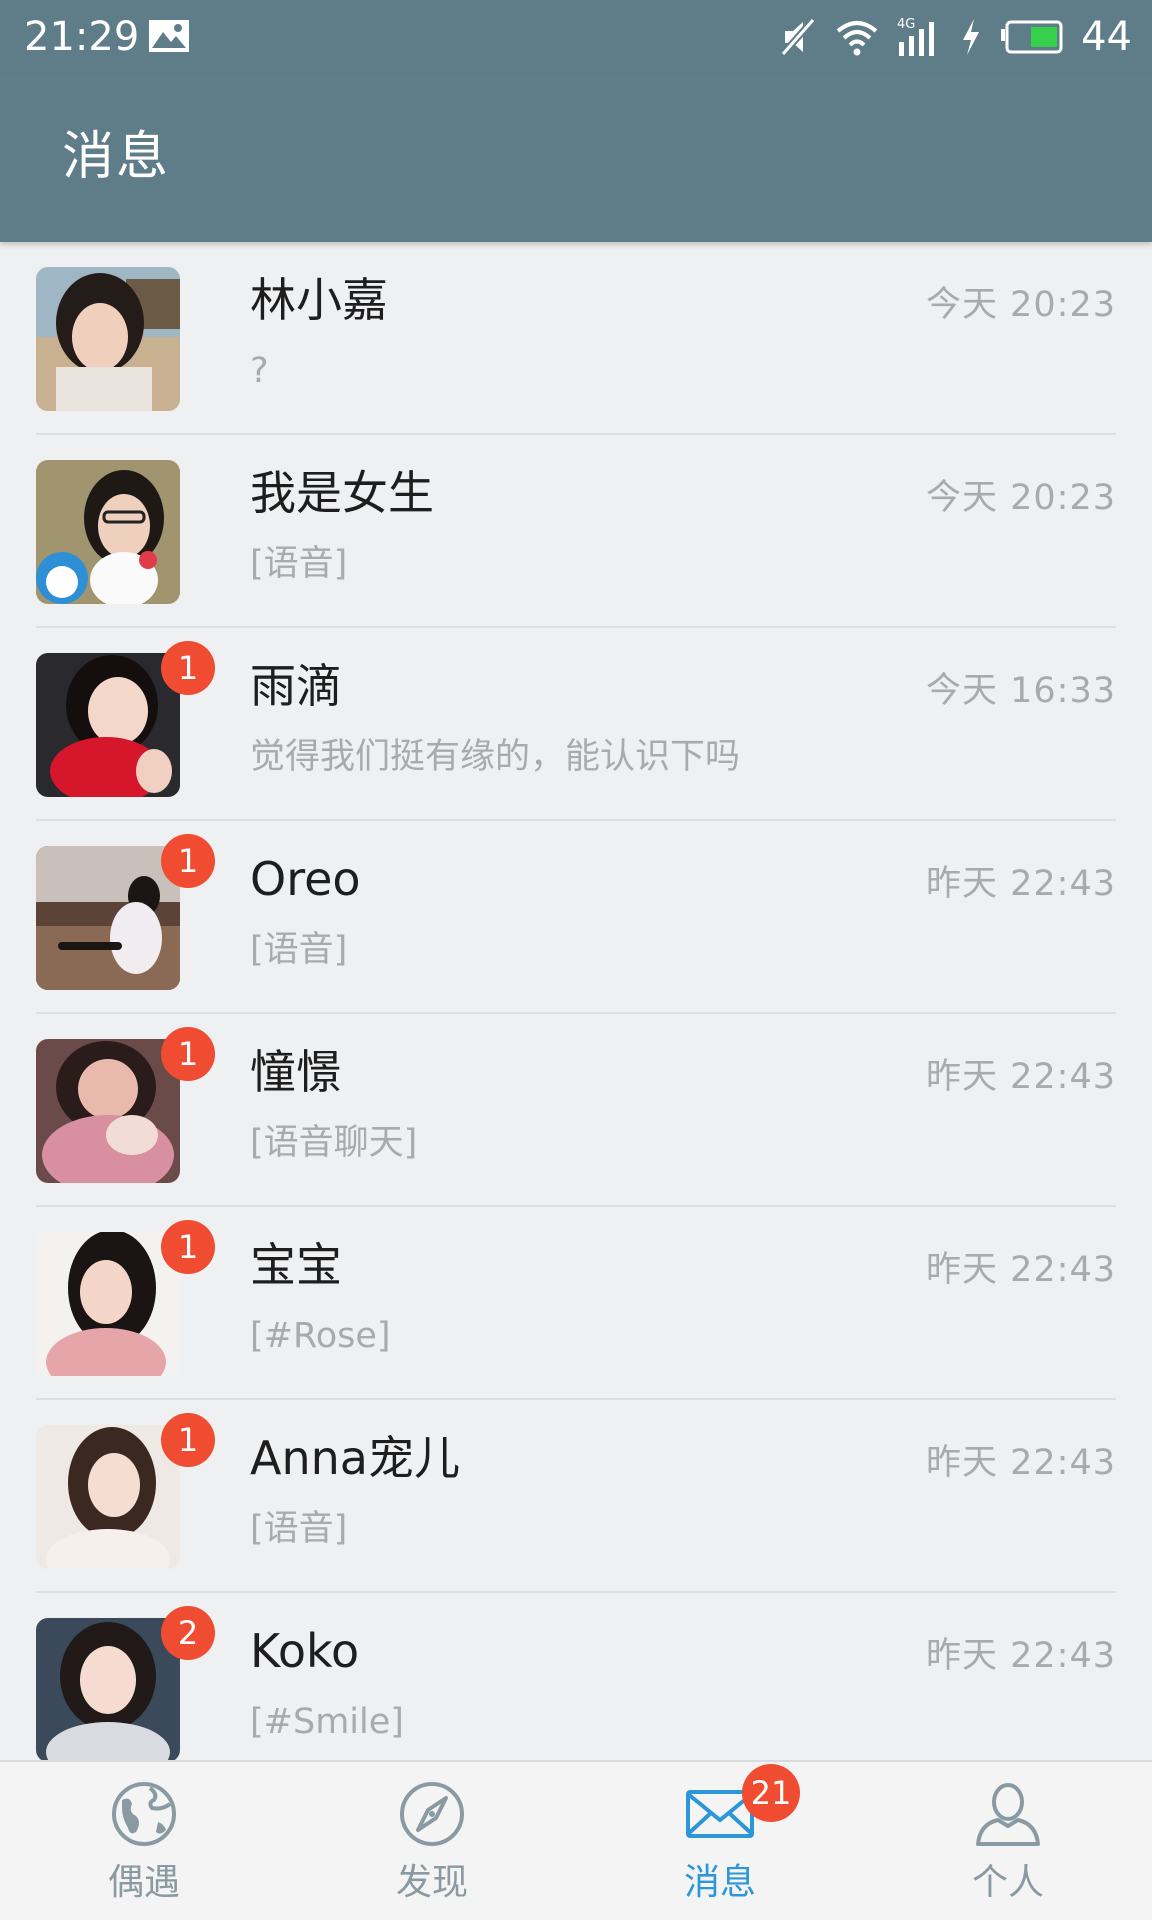 This screenshot has width=1152, height=1920. Describe the element at coordinates (576, 158) in the screenshot. I see `app-bar: 消息` at that location.